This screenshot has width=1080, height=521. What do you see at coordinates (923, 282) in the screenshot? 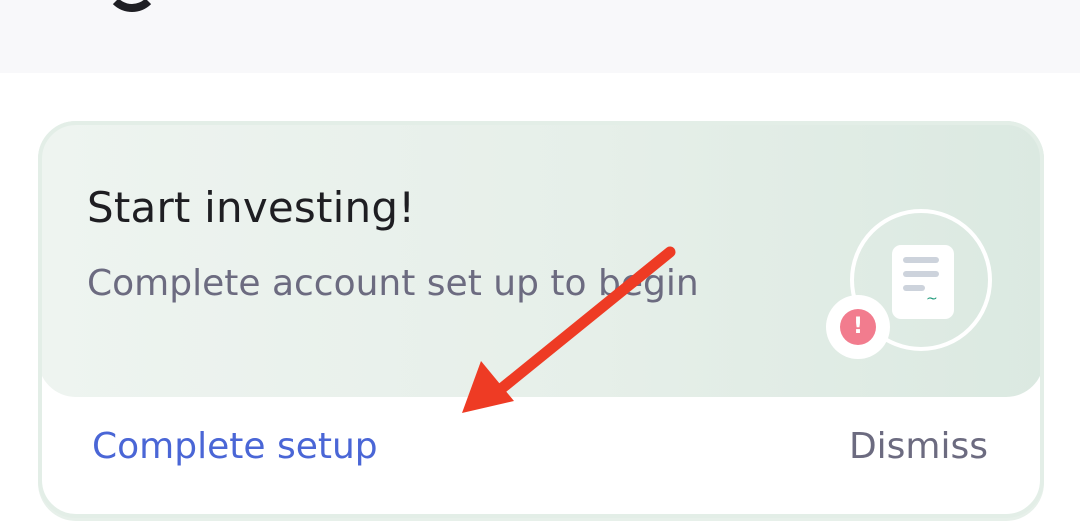
I see `document-icon: ~` at bounding box center [923, 282].